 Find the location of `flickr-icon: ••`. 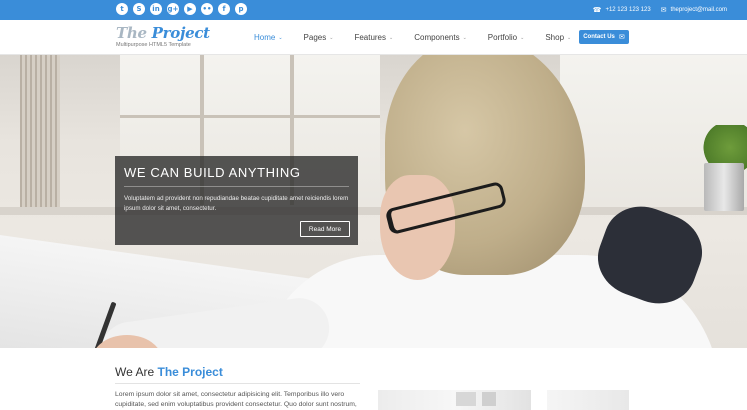

flickr-icon: •• is located at coordinates (207, 9).